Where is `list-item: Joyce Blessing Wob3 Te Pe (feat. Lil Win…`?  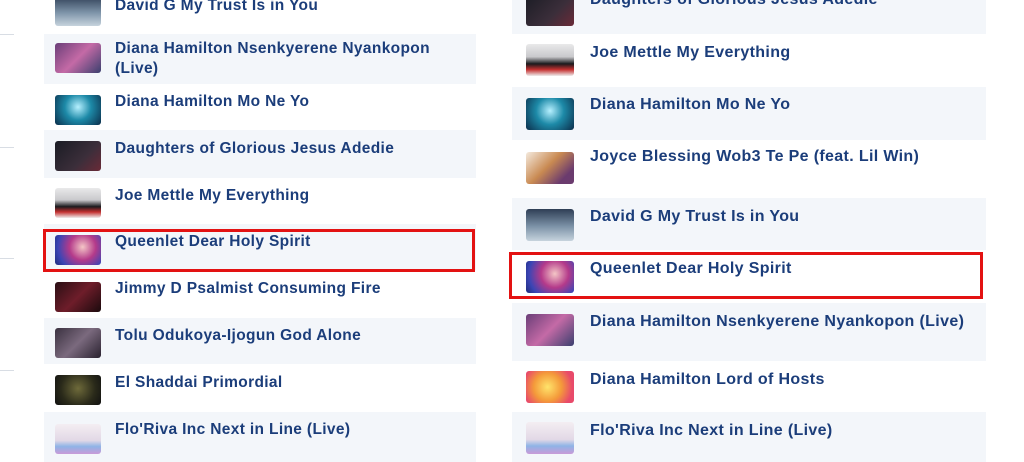
list-item: Joyce Blessing Wob3 Te Pe (feat. Lil Win… is located at coordinates (749, 169).